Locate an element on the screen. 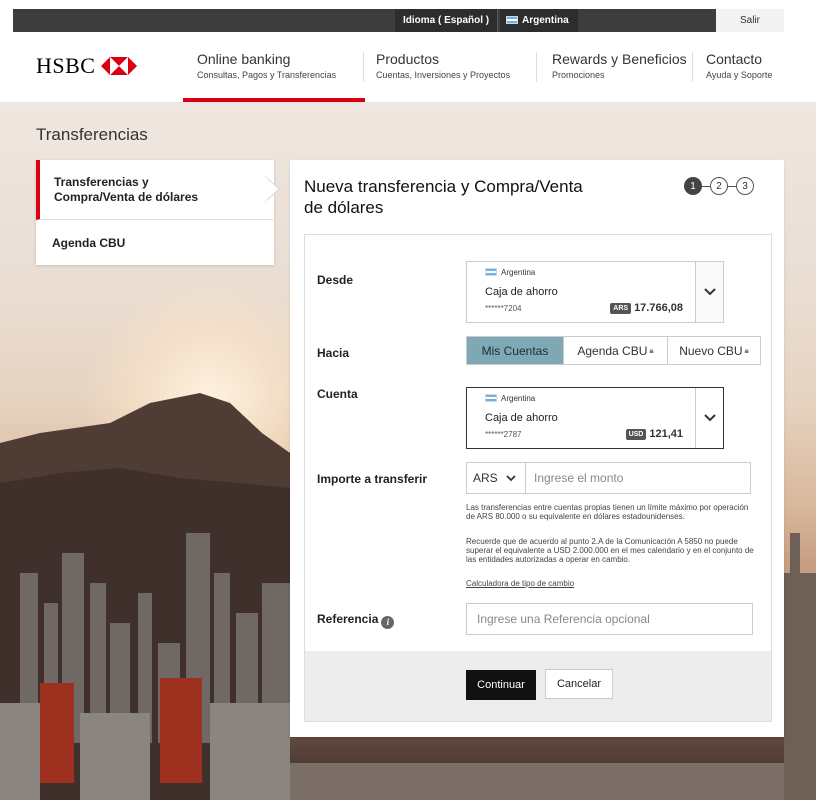 This screenshot has width=816, height=800. step-indicator: 1 2 3 is located at coordinates (719, 186).